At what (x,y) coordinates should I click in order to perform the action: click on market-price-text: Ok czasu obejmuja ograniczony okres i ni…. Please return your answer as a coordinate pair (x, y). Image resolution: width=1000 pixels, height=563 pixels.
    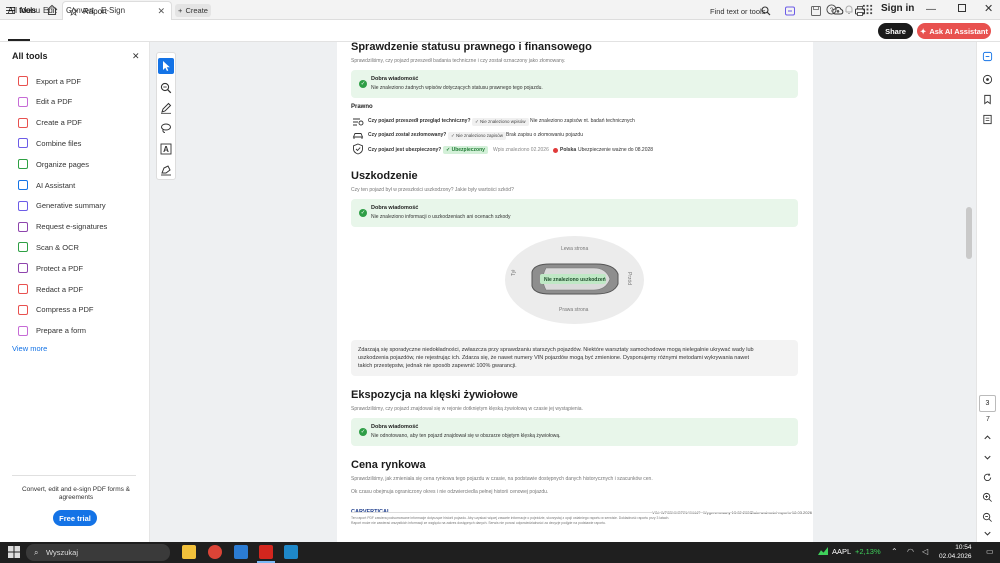
    Looking at the image, I should click on (450, 492).